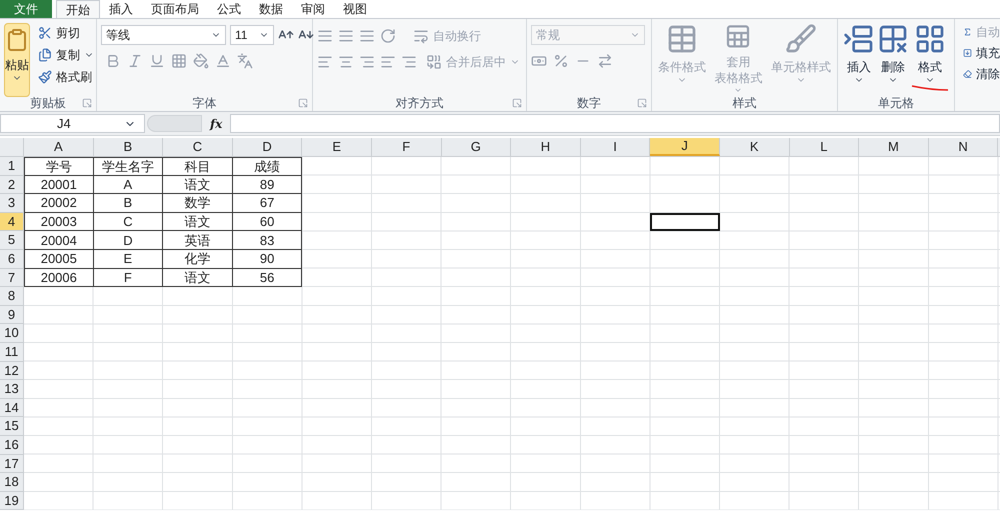  What do you see at coordinates (59, 166) in the screenshot?
I see `table-cell: 学号` at bounding box center [59, 166].